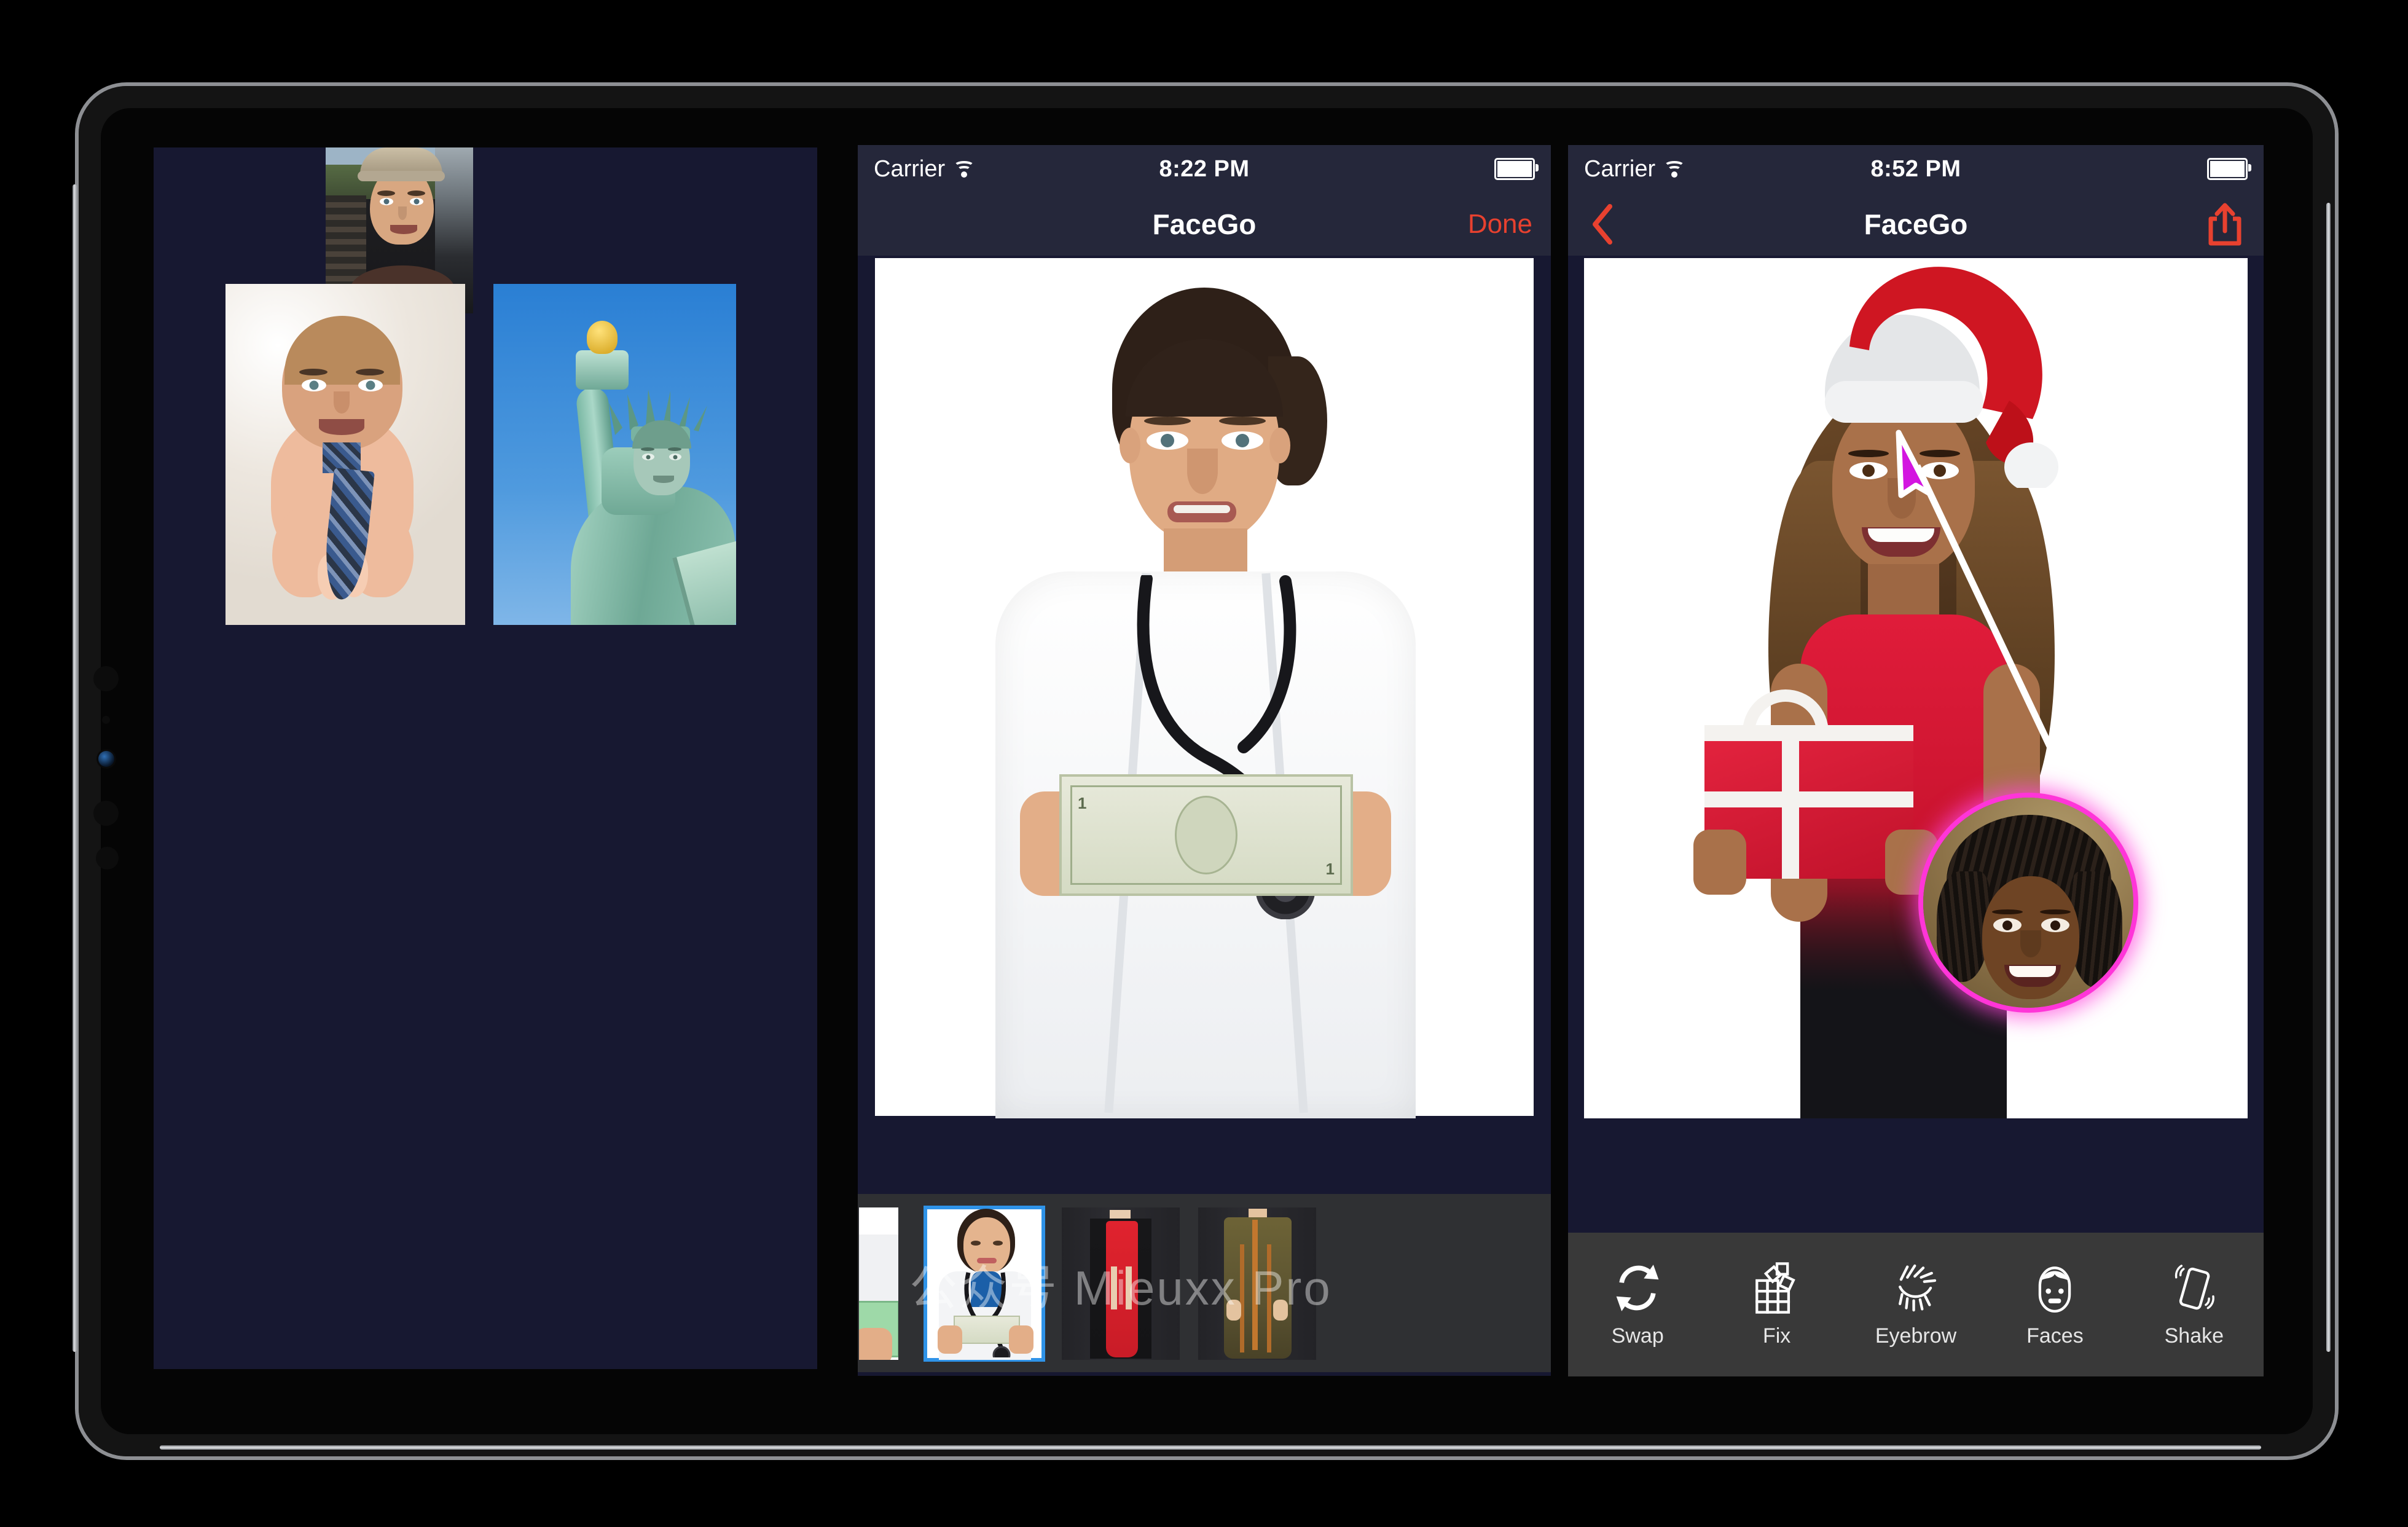 The image size is (2408, 1527). I want to click on toolbar-label: Shake, so click(2194, 1336).